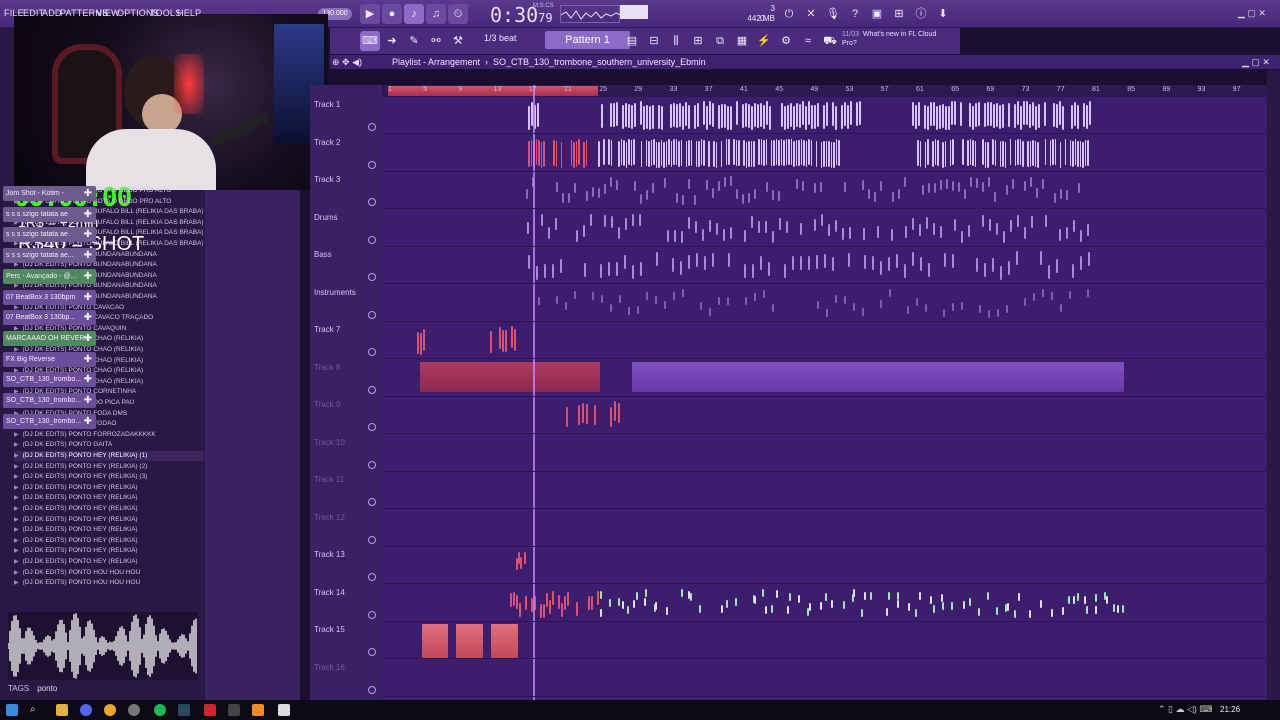 Image resolution: width=1280 pixels, height=720 pixels. Describe the element at coordinates (833, 14) in the screenshot. I see `microphone-icon: 🎙` at that location.